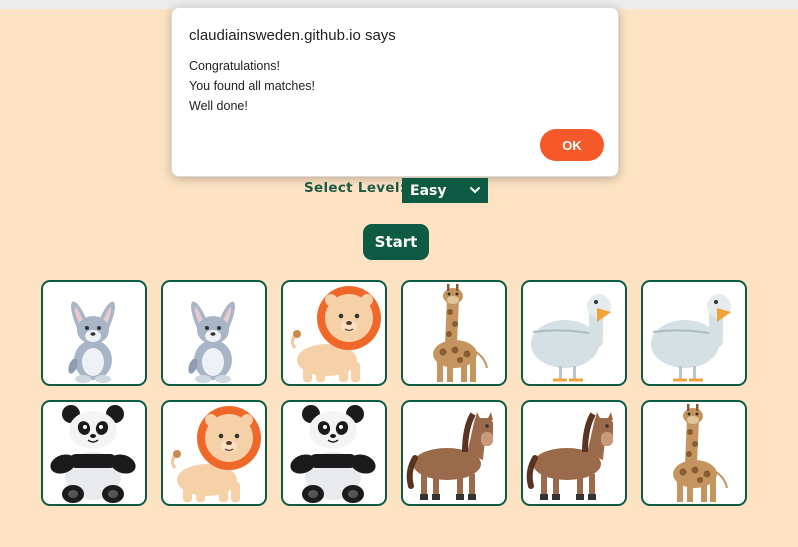  Describe the element at coordinates (428, 190) in the screenshot. I see `level-select-value: Easy` at that location.